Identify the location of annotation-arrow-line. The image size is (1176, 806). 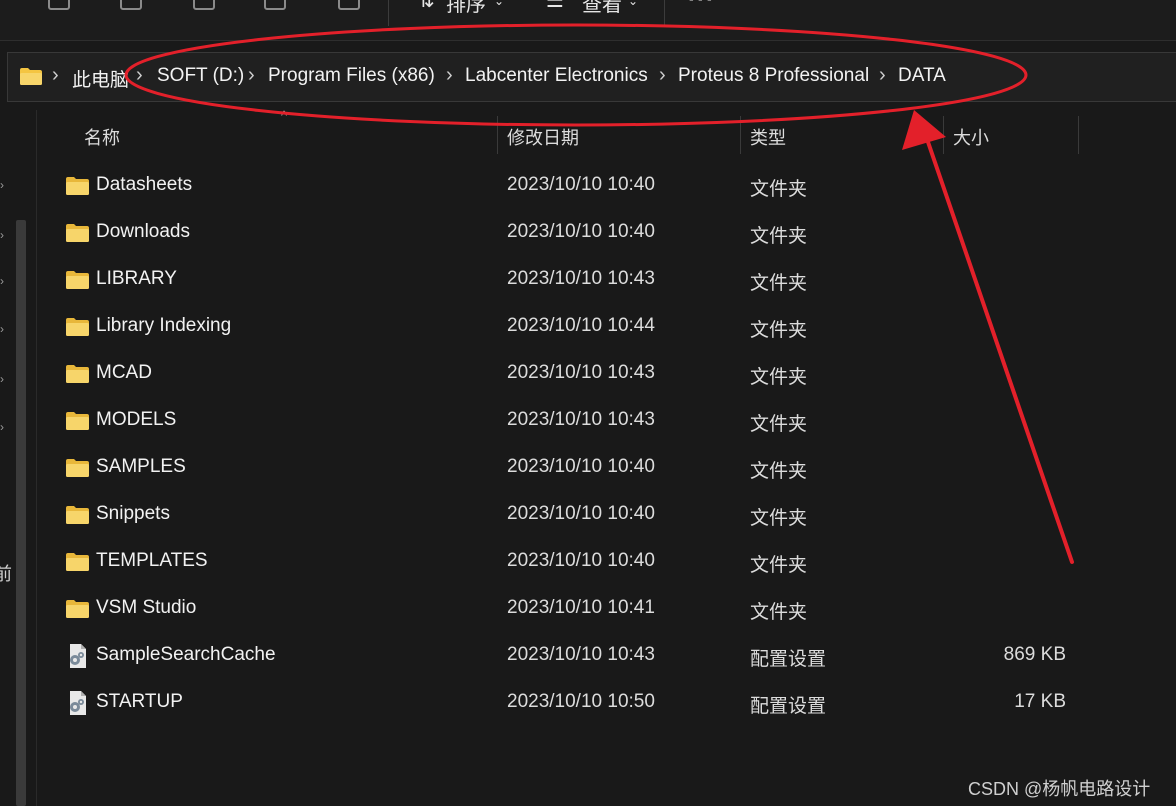
(1000, 352).